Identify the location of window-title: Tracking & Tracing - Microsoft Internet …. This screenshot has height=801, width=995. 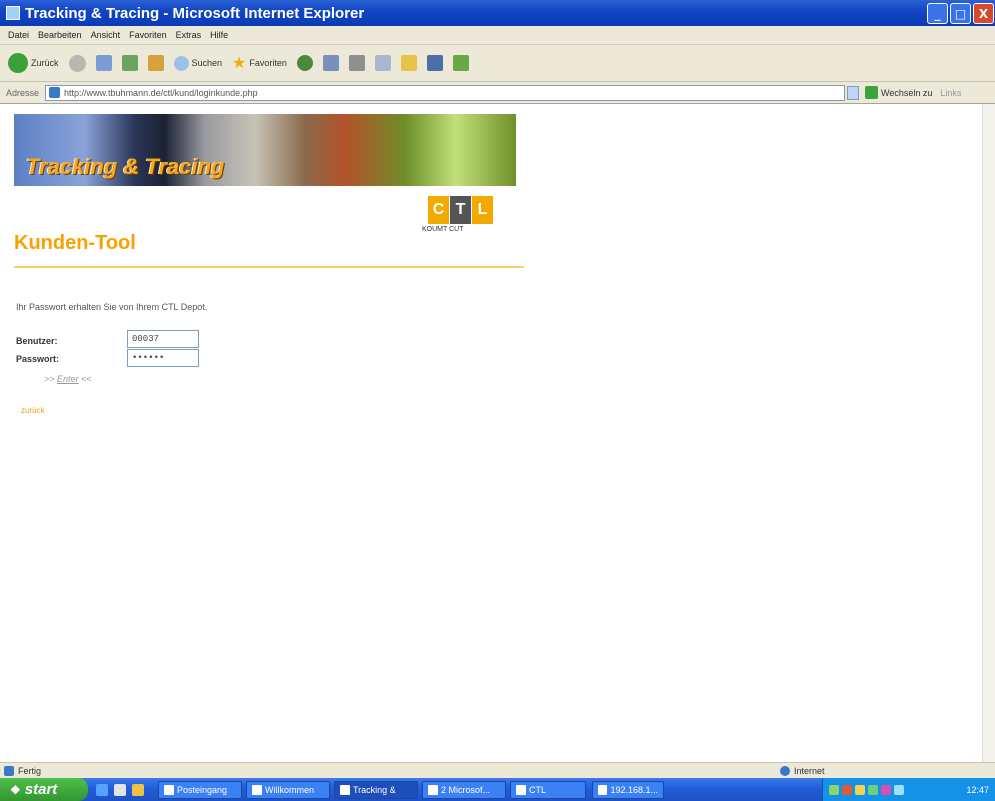
(195, 13).